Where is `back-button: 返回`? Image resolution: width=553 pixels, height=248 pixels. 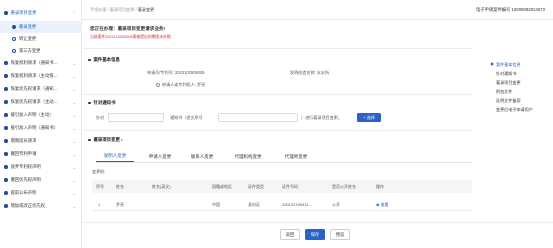 back-button: 返回 is located at coordinates (290, 234).